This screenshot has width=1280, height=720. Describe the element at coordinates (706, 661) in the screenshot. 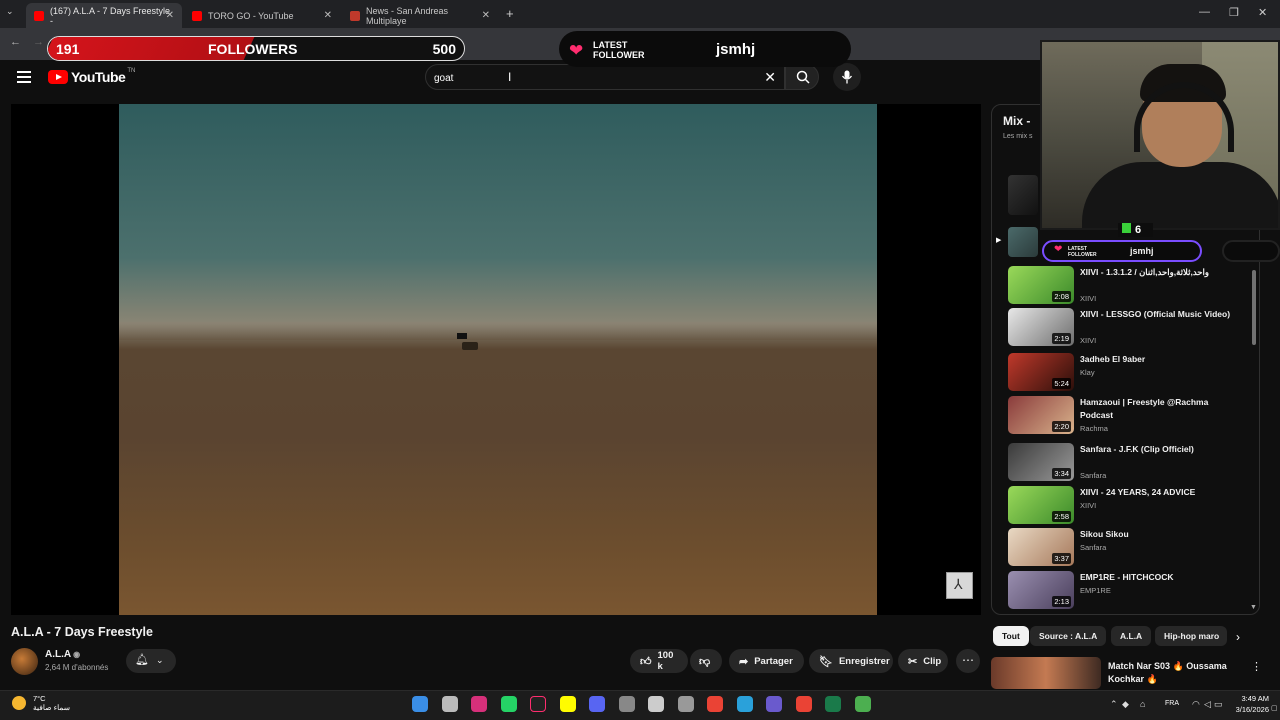

I see `dislike-button: 👎︎` at that location.